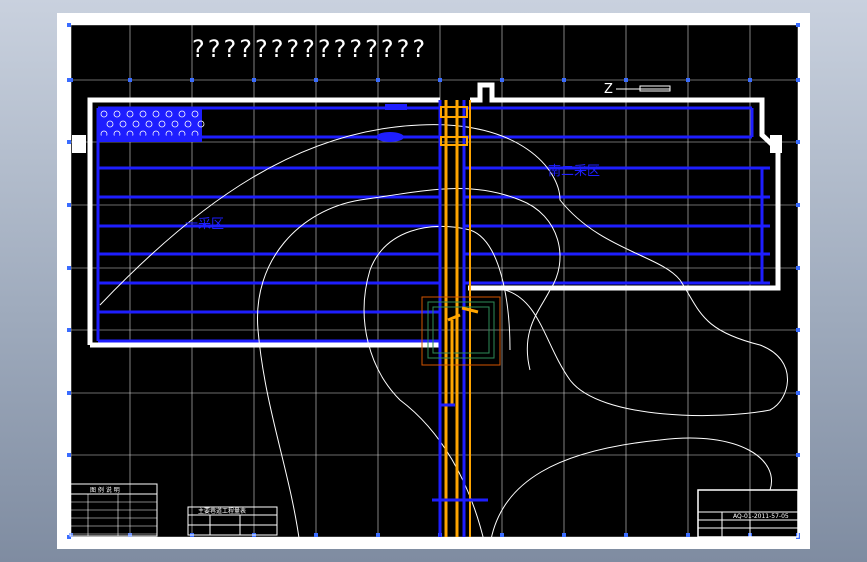 The image size is (867, 562). I want to click on title-block: AQ-01-2011-57-05, so click(748, 513).